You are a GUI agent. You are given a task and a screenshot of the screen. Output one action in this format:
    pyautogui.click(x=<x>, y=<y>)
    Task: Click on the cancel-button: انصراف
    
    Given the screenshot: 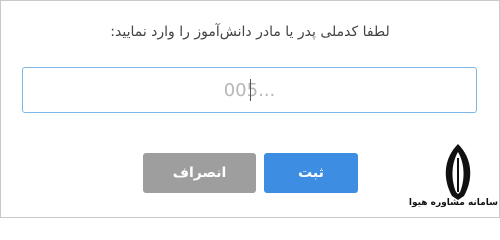 What is the action you would take?
    pyautogui.click(x=199, y=173)
    